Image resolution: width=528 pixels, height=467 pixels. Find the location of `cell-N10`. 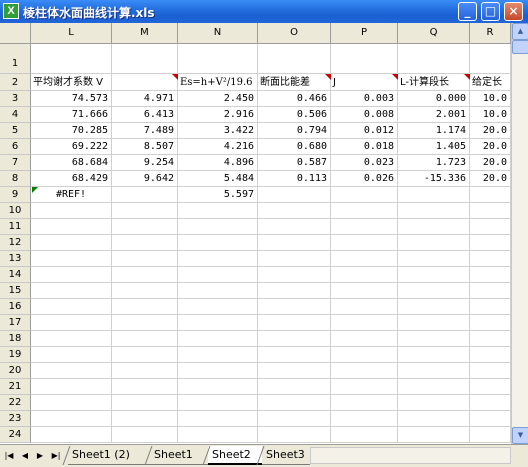

cell-N10 is located at coordinates (218, 211).